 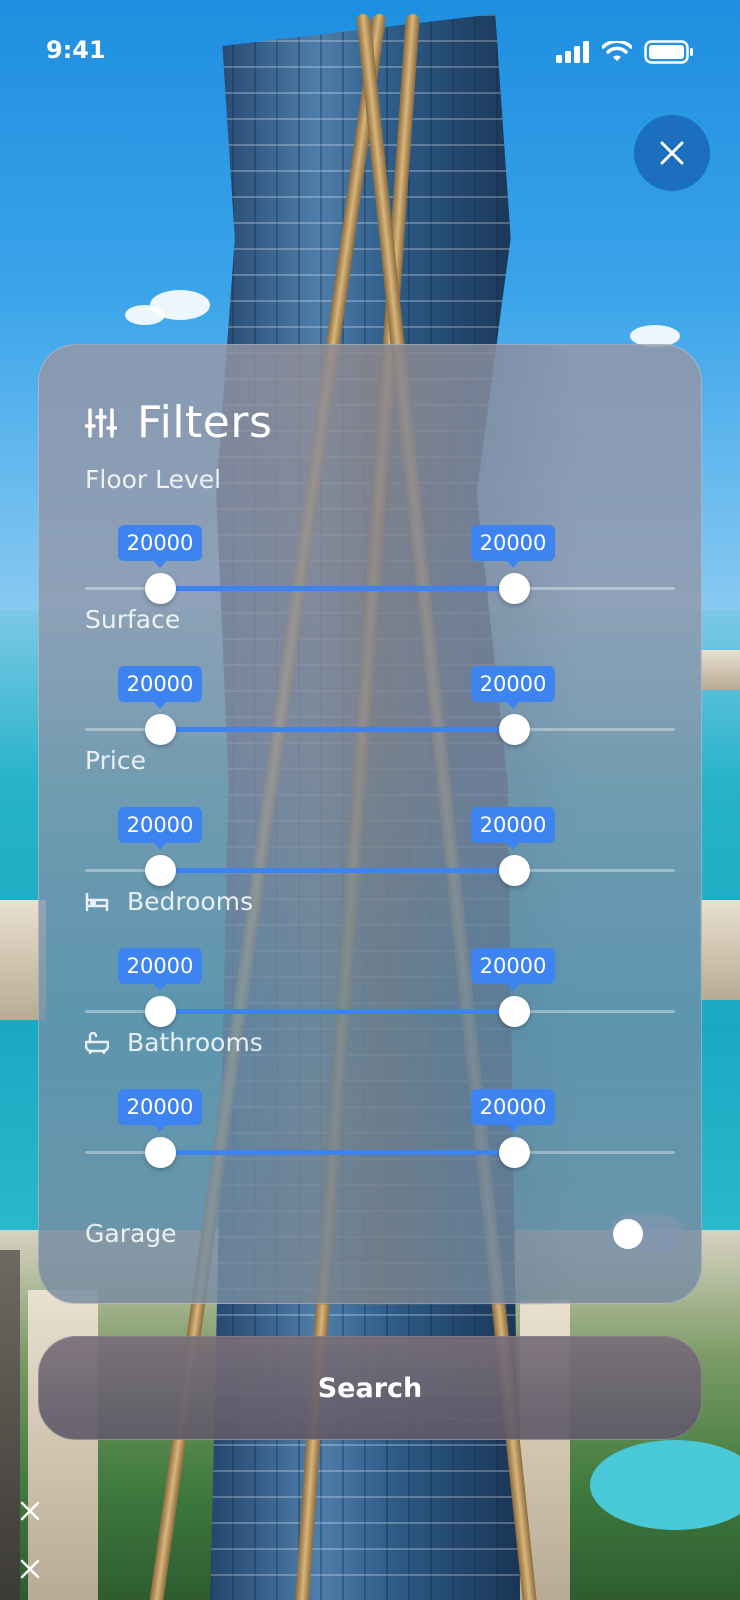 What do you see at coordinates (385, 1235) in the screenshot?
I see `garage-row: Garage` at bounding box center [385, 1235].